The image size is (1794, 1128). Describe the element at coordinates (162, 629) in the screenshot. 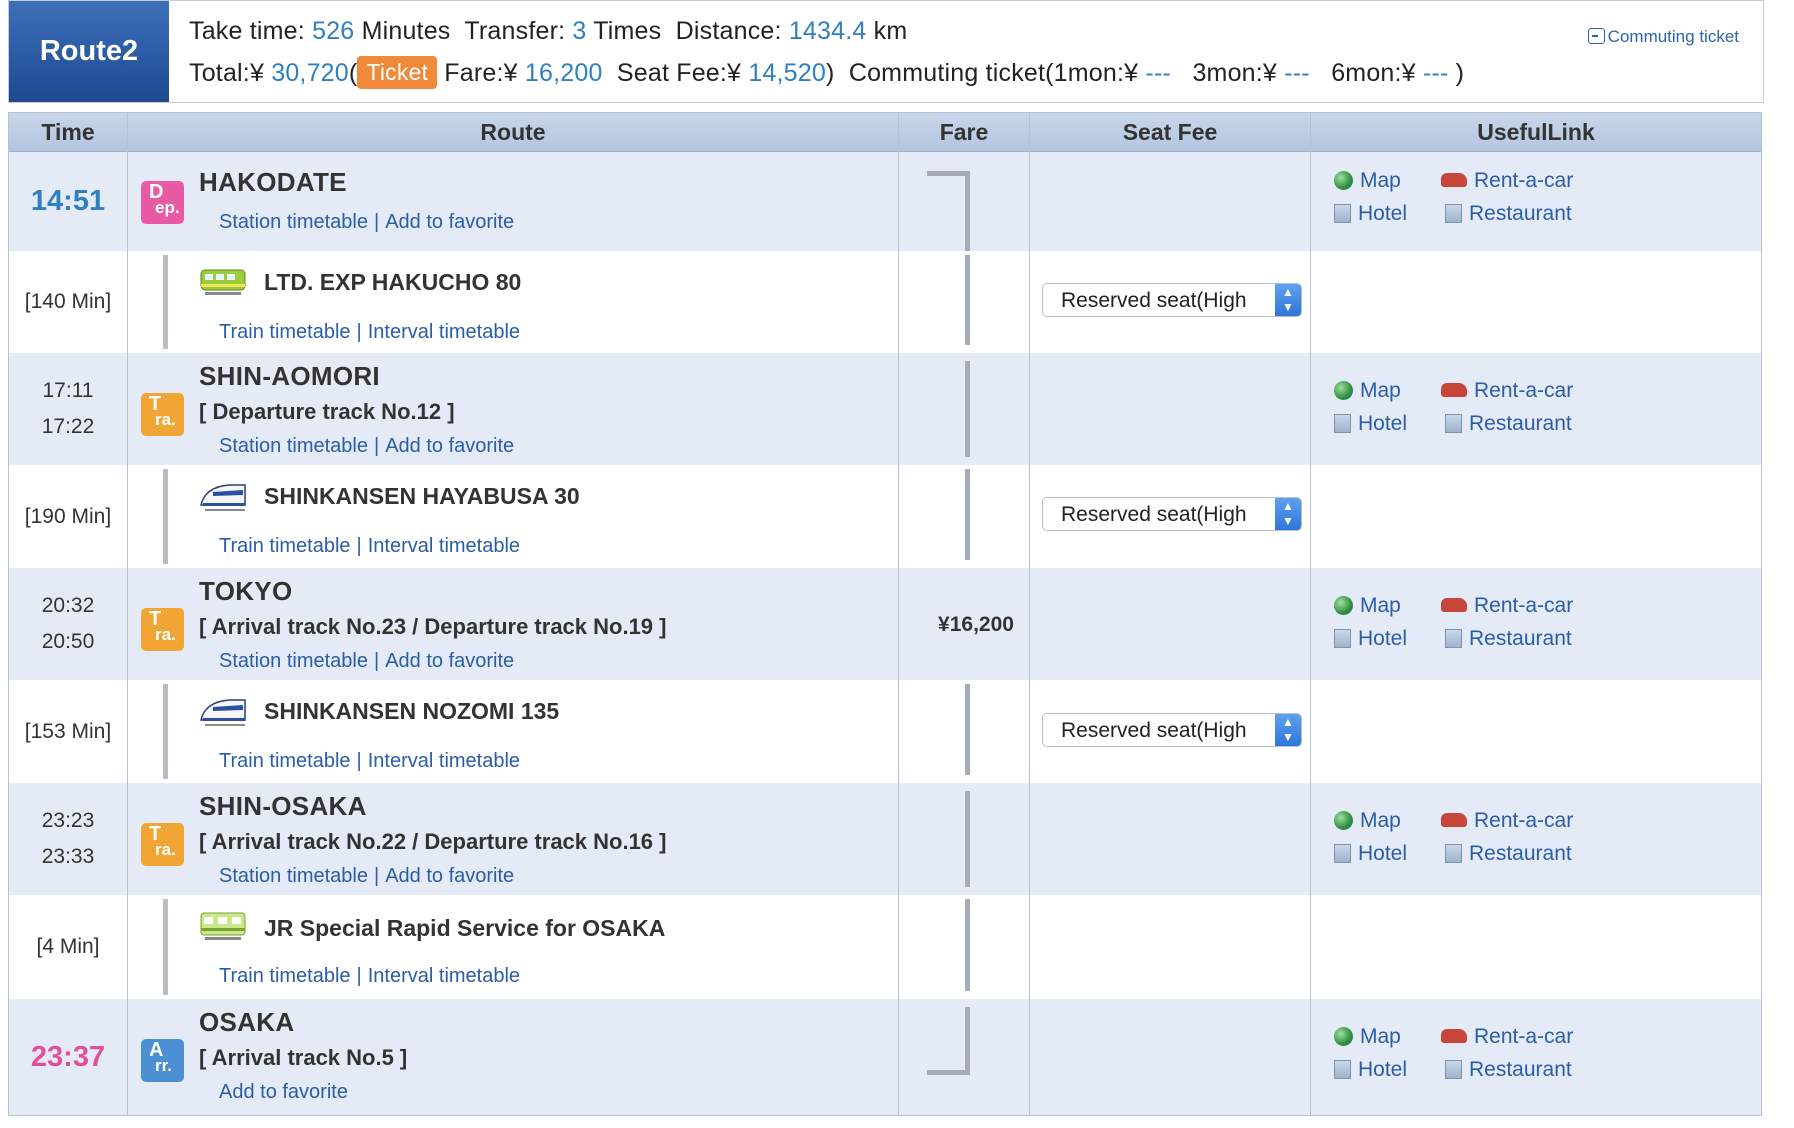

I see `transfer-badge-icon: Tra.` at that location.